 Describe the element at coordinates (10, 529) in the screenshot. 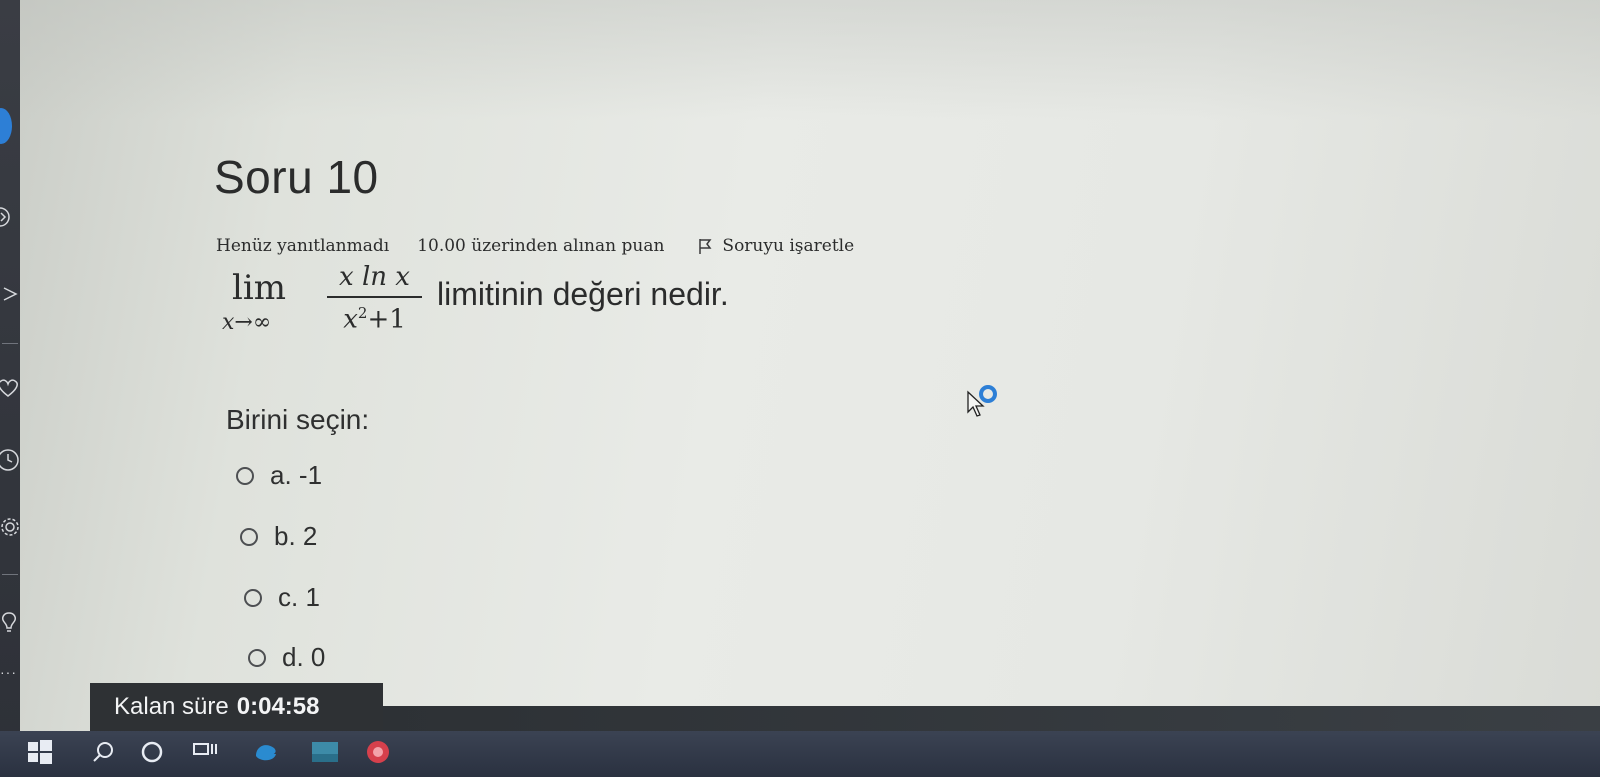

I see `gear-icon` at that location.